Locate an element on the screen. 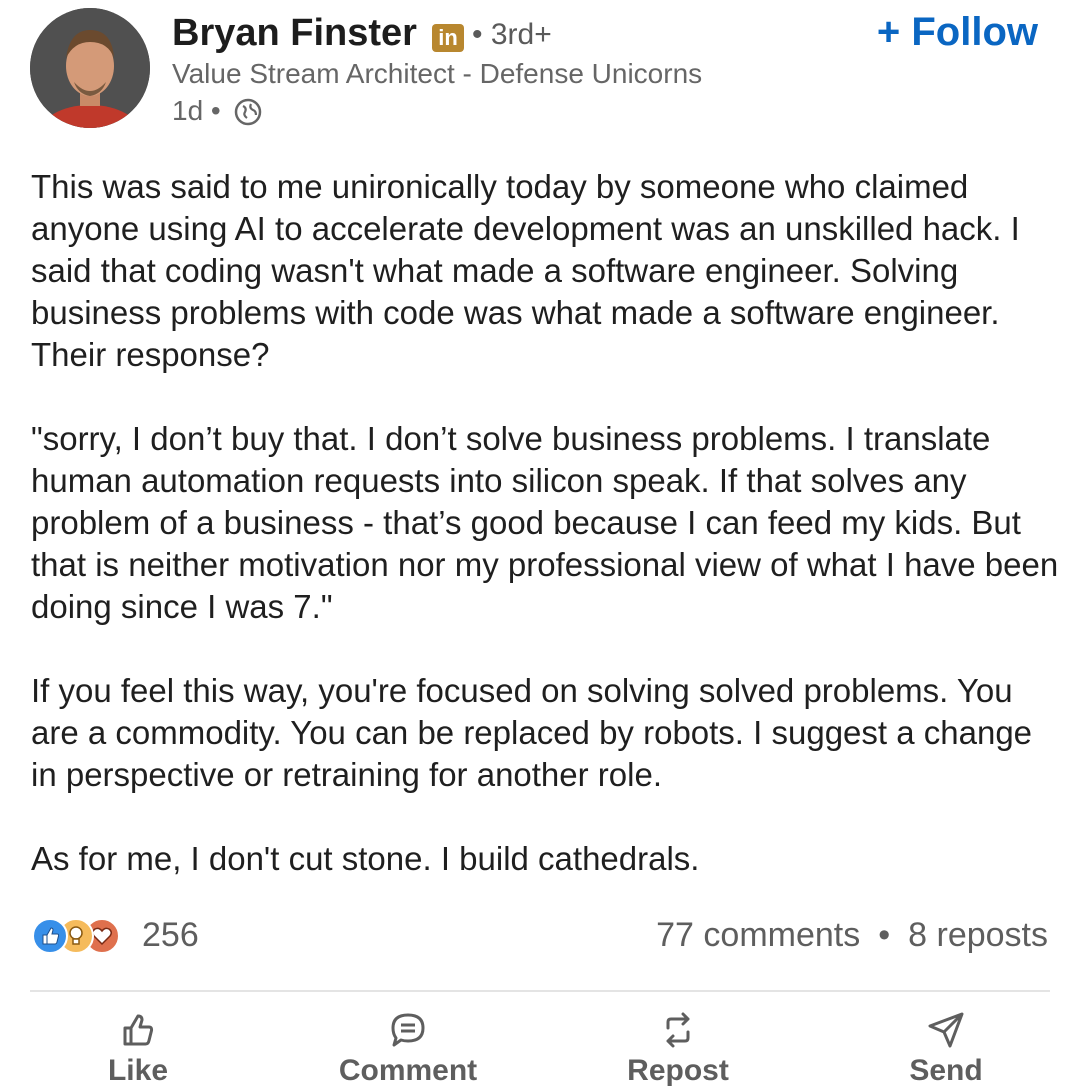 The width and height of the screenshot is (1080, 1088). author-avatar is located at coordinates (90, 68).